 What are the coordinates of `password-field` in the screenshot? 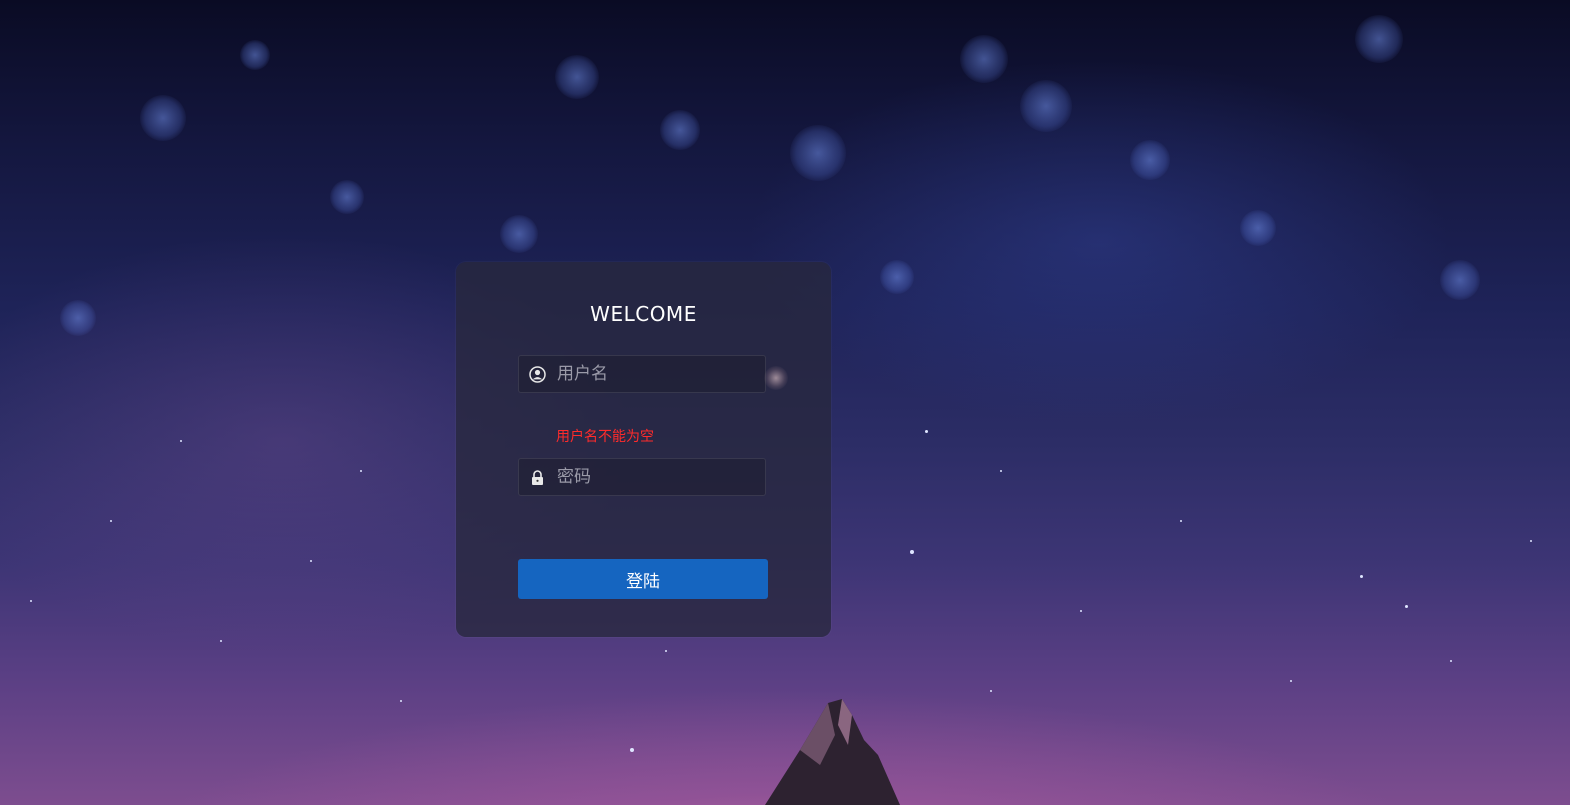 It's located at (642, 477).